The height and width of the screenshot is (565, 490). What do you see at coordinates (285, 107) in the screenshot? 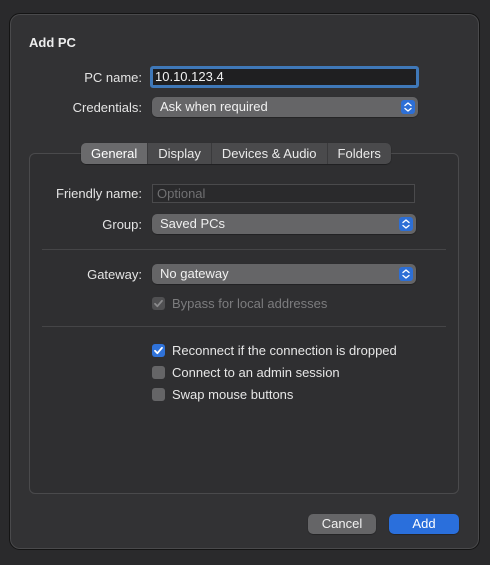
I see `credentials-popup: Ask when required` at bounding box center [285, 107].